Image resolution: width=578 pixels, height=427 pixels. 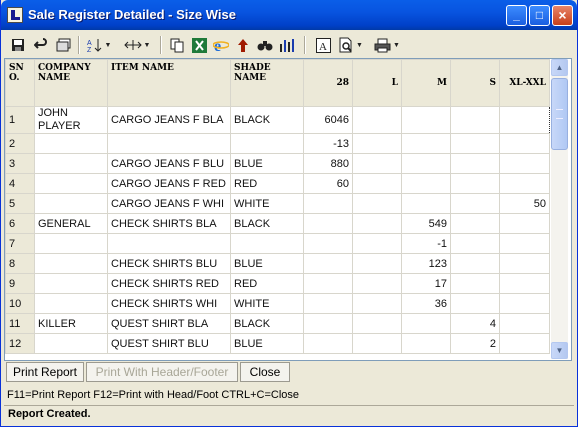 I want to click on minimize-button: _, so click(x=516, y=15).